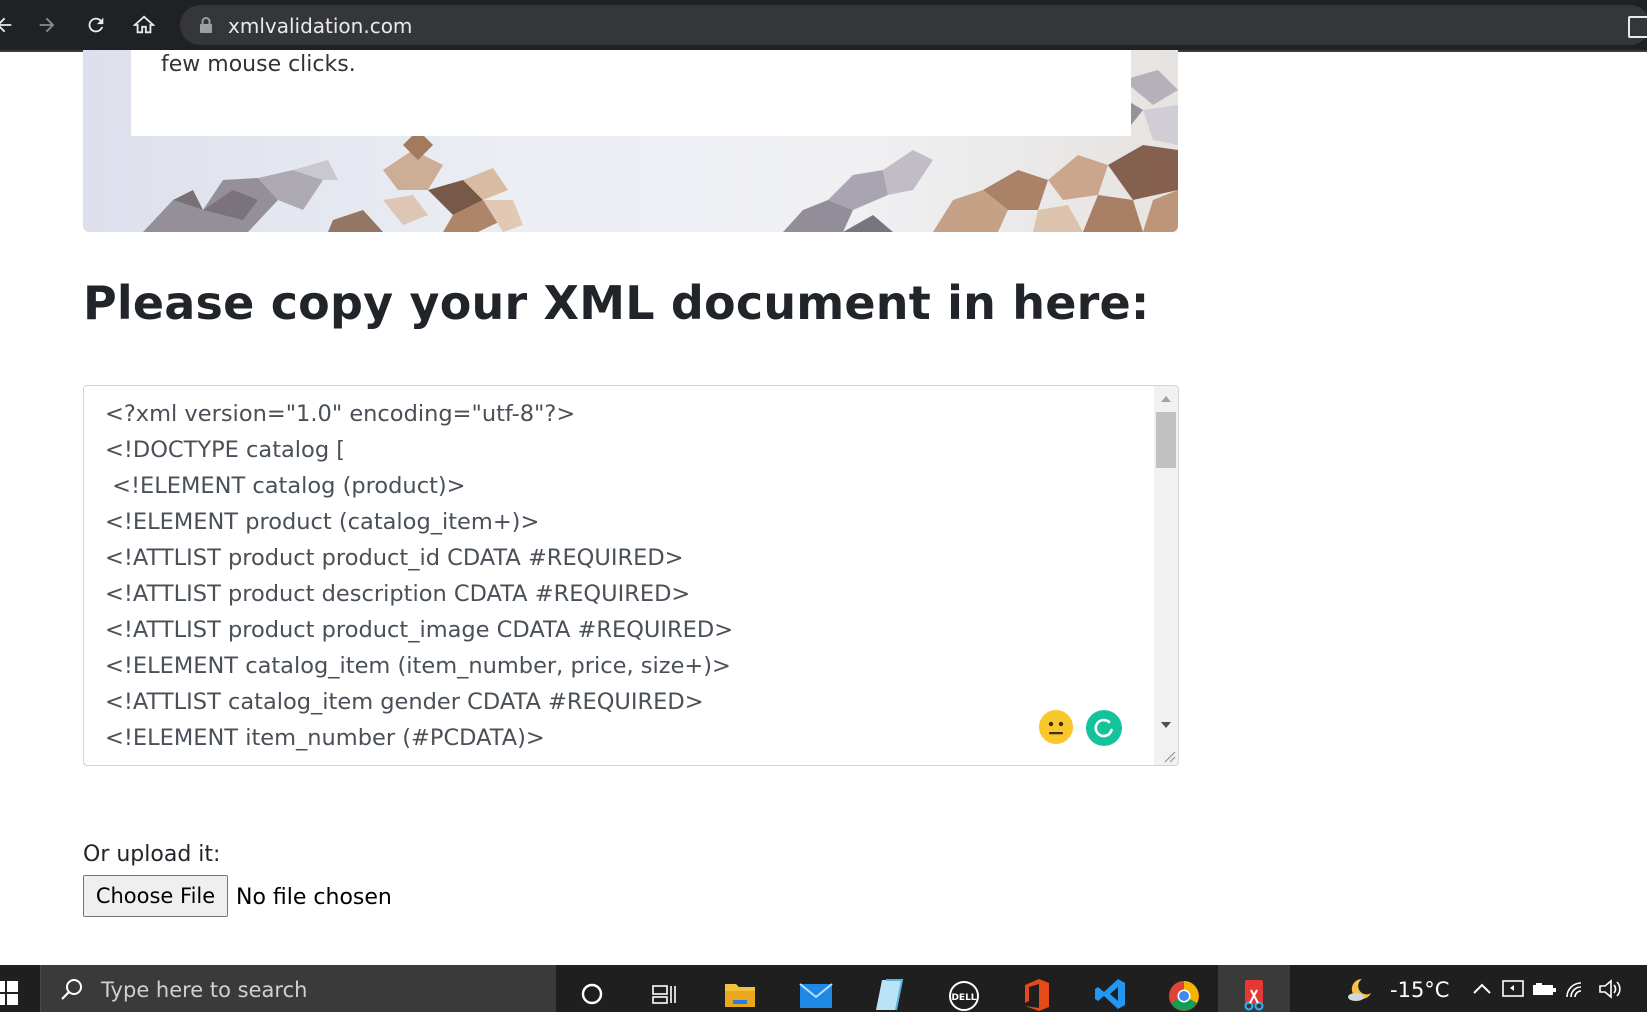 The width and height of the screenshot is (1647, 1012). What do you see at coordinates (1610, 989) in the screenshot?
I see `volume-icon` at bounding box center [1610, 989].